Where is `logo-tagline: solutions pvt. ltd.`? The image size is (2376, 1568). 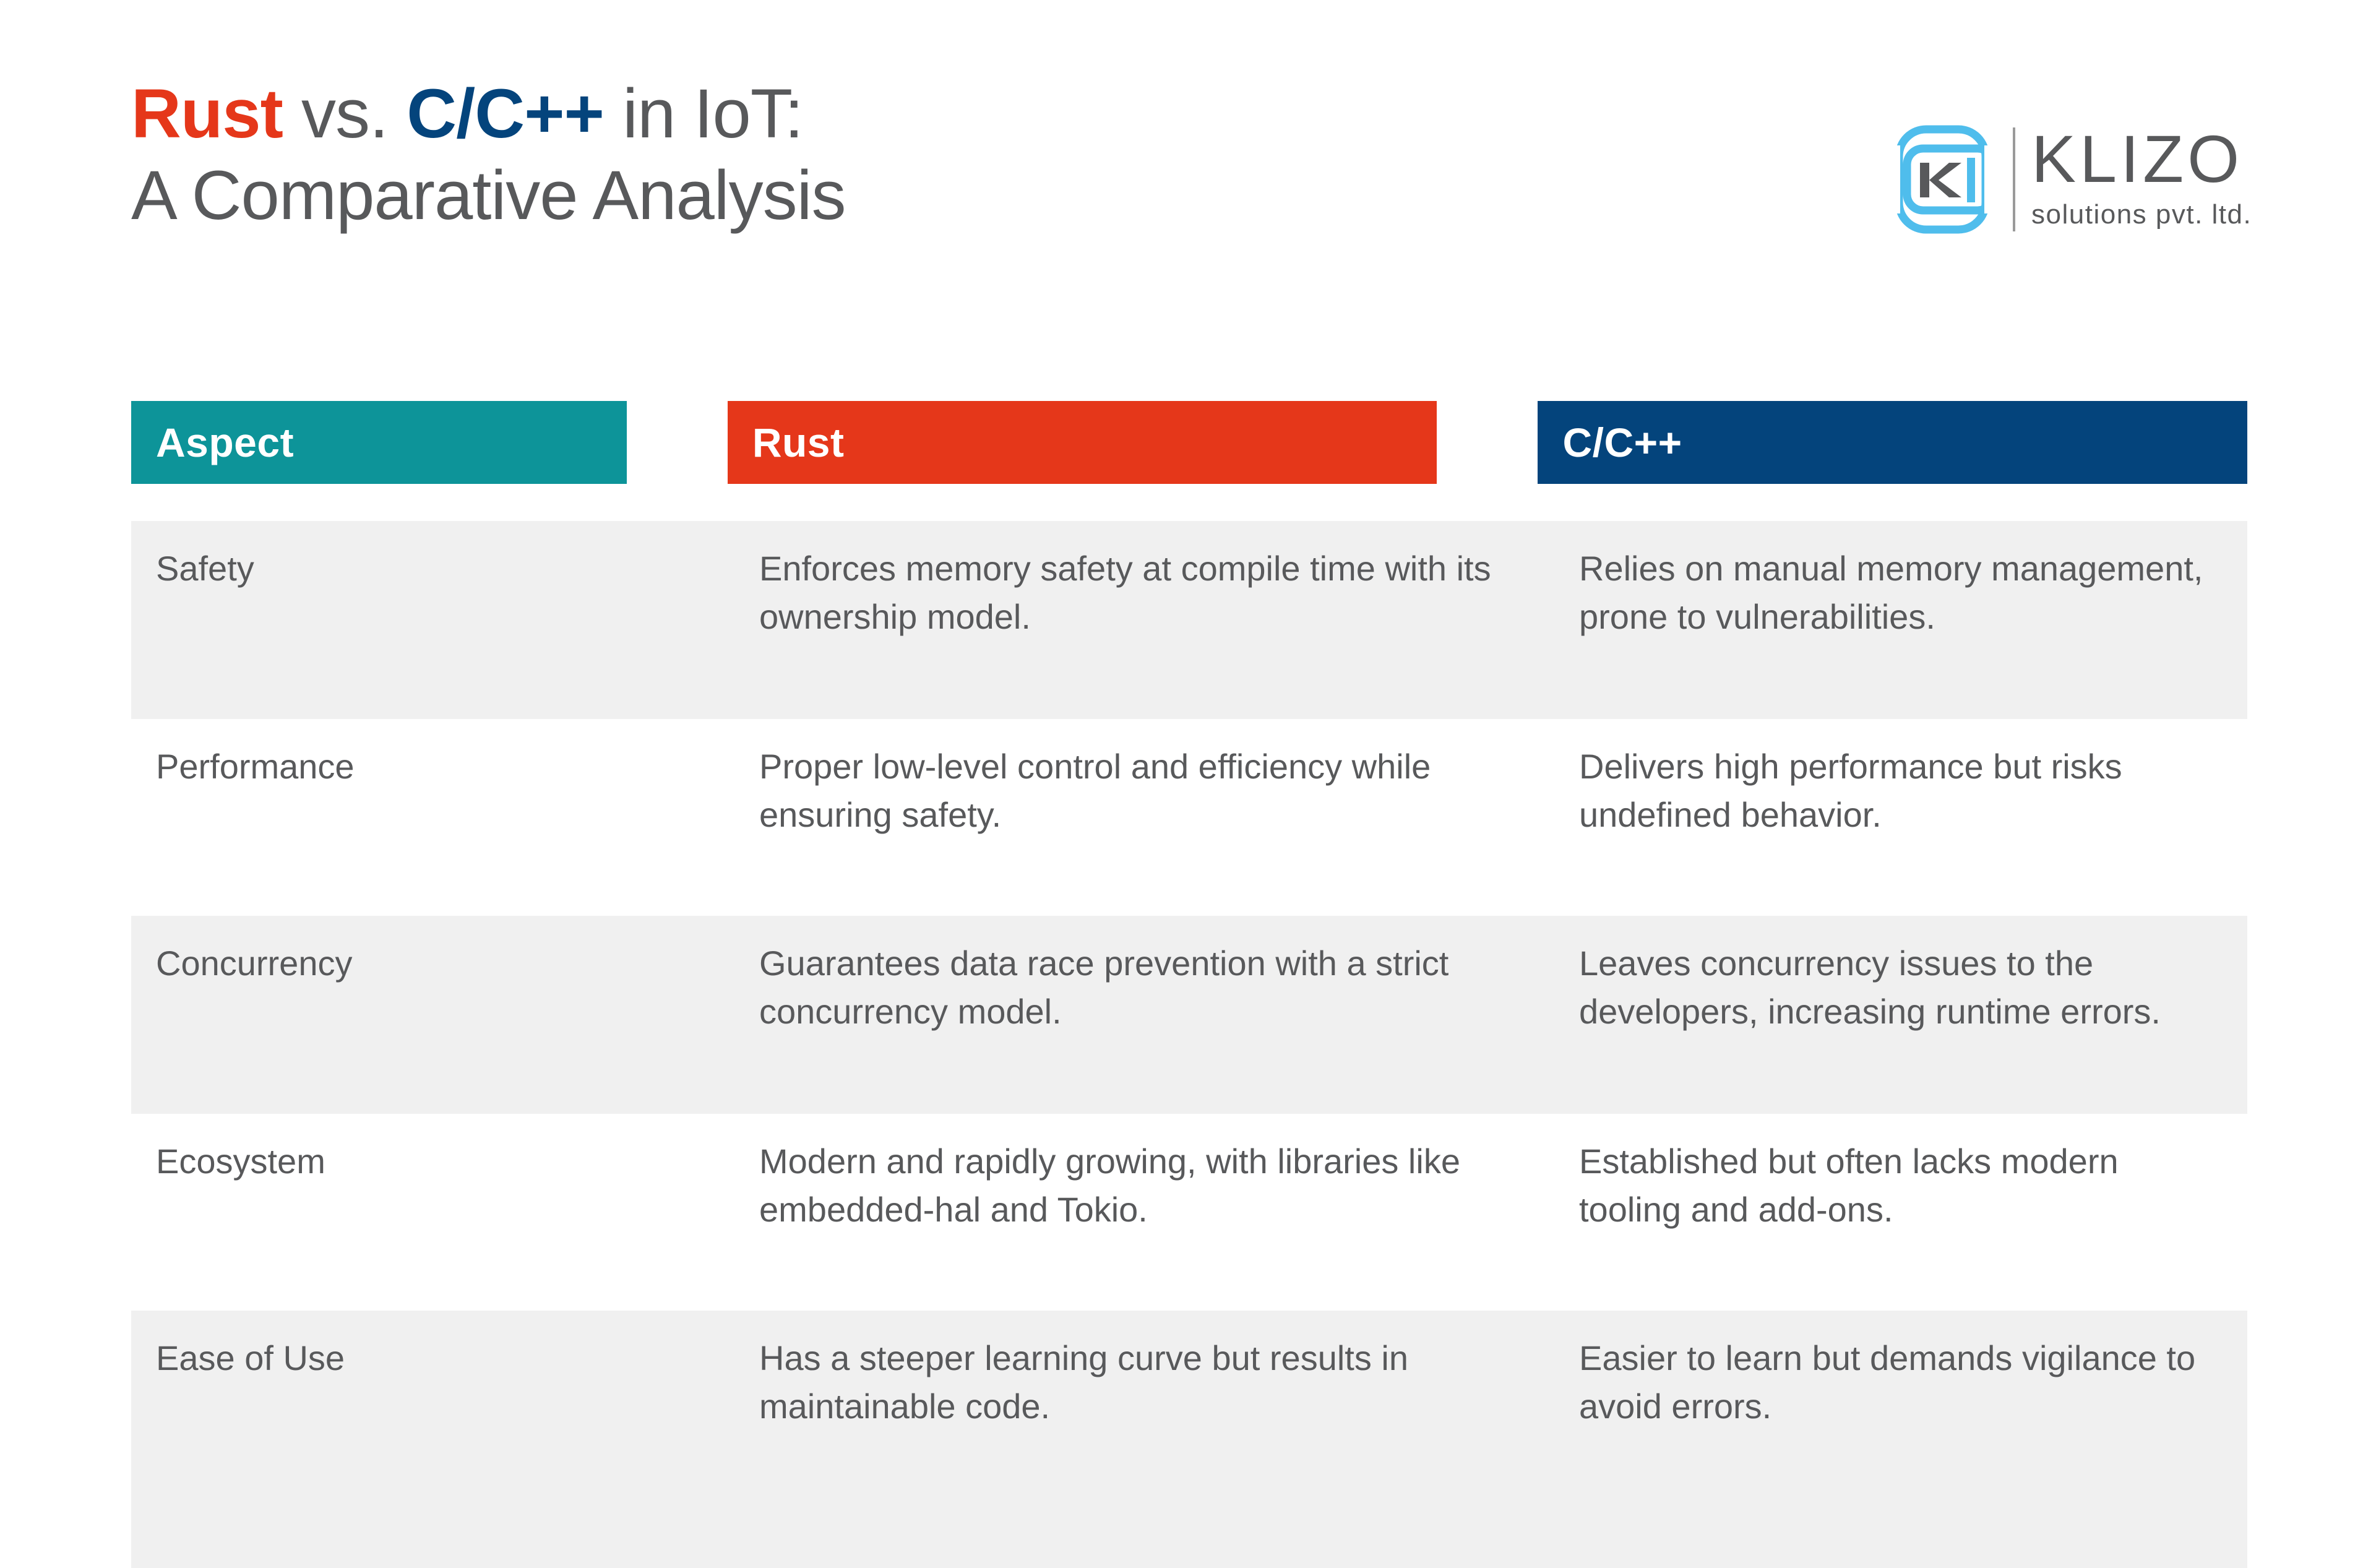
logo-tagline: solutions pvt. ltd. is located at coordinates (2141, 214).